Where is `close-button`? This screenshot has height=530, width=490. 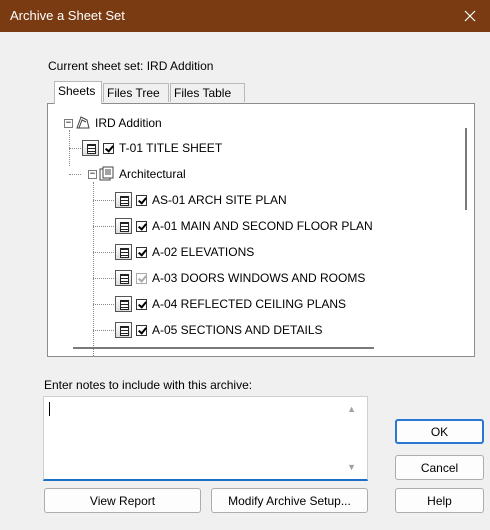
close-button is located at coordinates (470, 16).